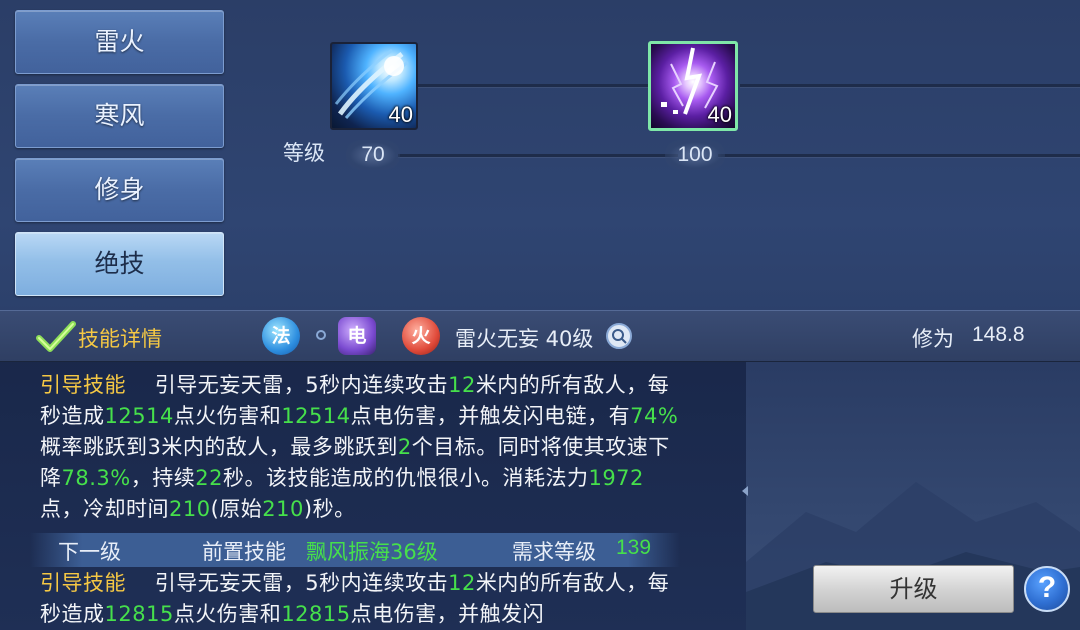 The width and height of the screenshot is (1080, 630). I want to click on tab-hanfeng: 寒风, so click(119, 116).